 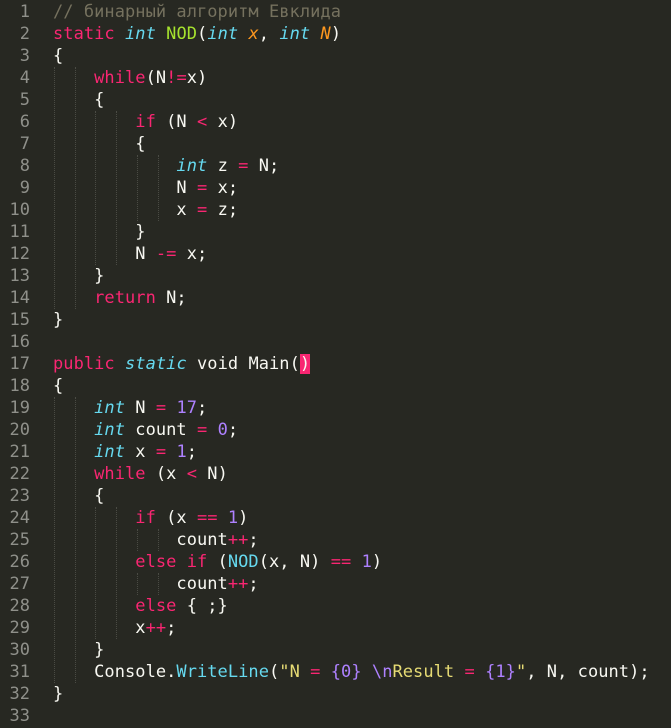 I want to click on line-number: 20, so click(x=19, y=430).